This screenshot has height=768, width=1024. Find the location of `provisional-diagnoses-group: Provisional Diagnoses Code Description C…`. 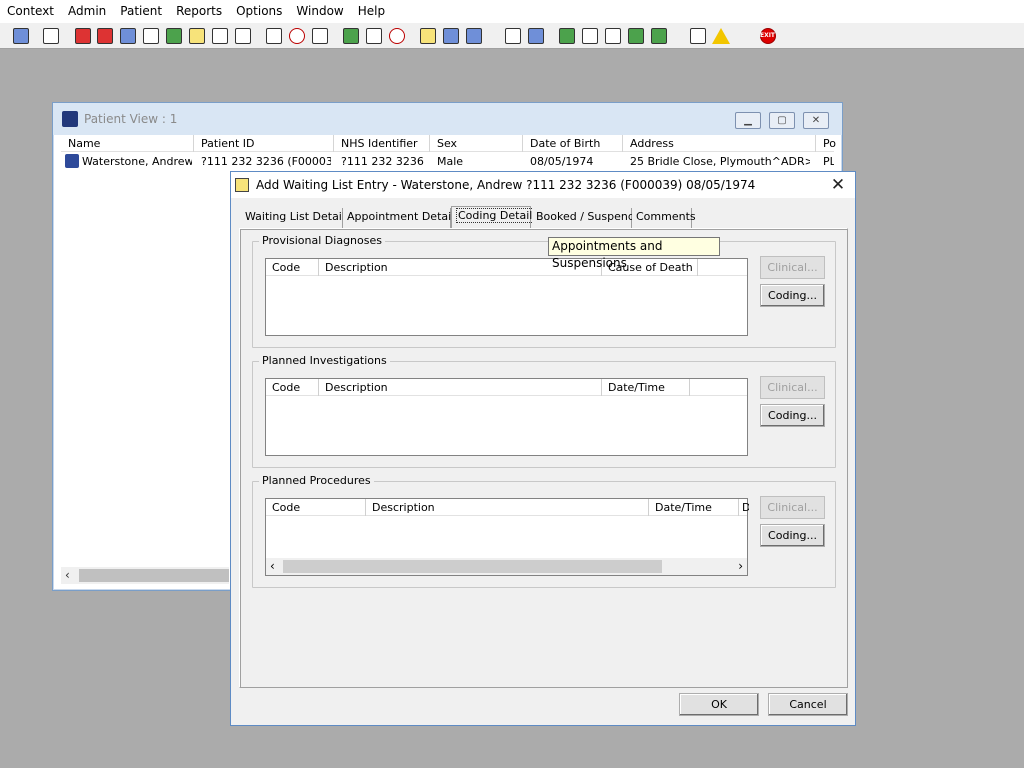

provisional-diagnoses-group: Provisional Diagnoses Code Description C… is located at coordinates (544, 291).